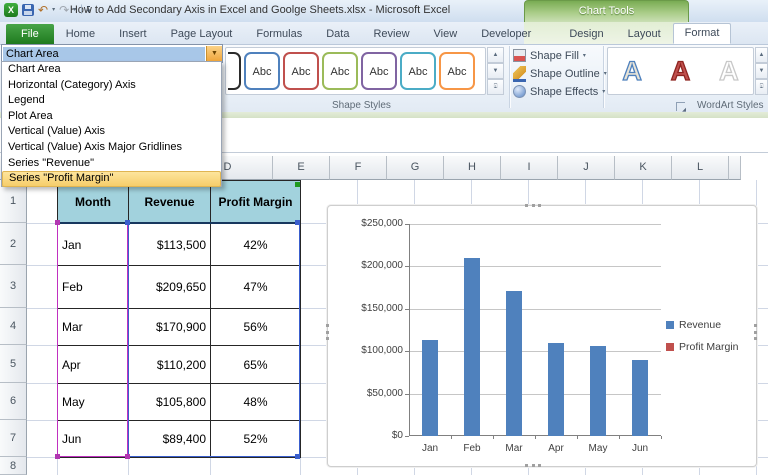 The image size is (768, 475). Describe the element at coordinates (533, 465) in the screenshot. I see `chart-bottom-grip` at that location.